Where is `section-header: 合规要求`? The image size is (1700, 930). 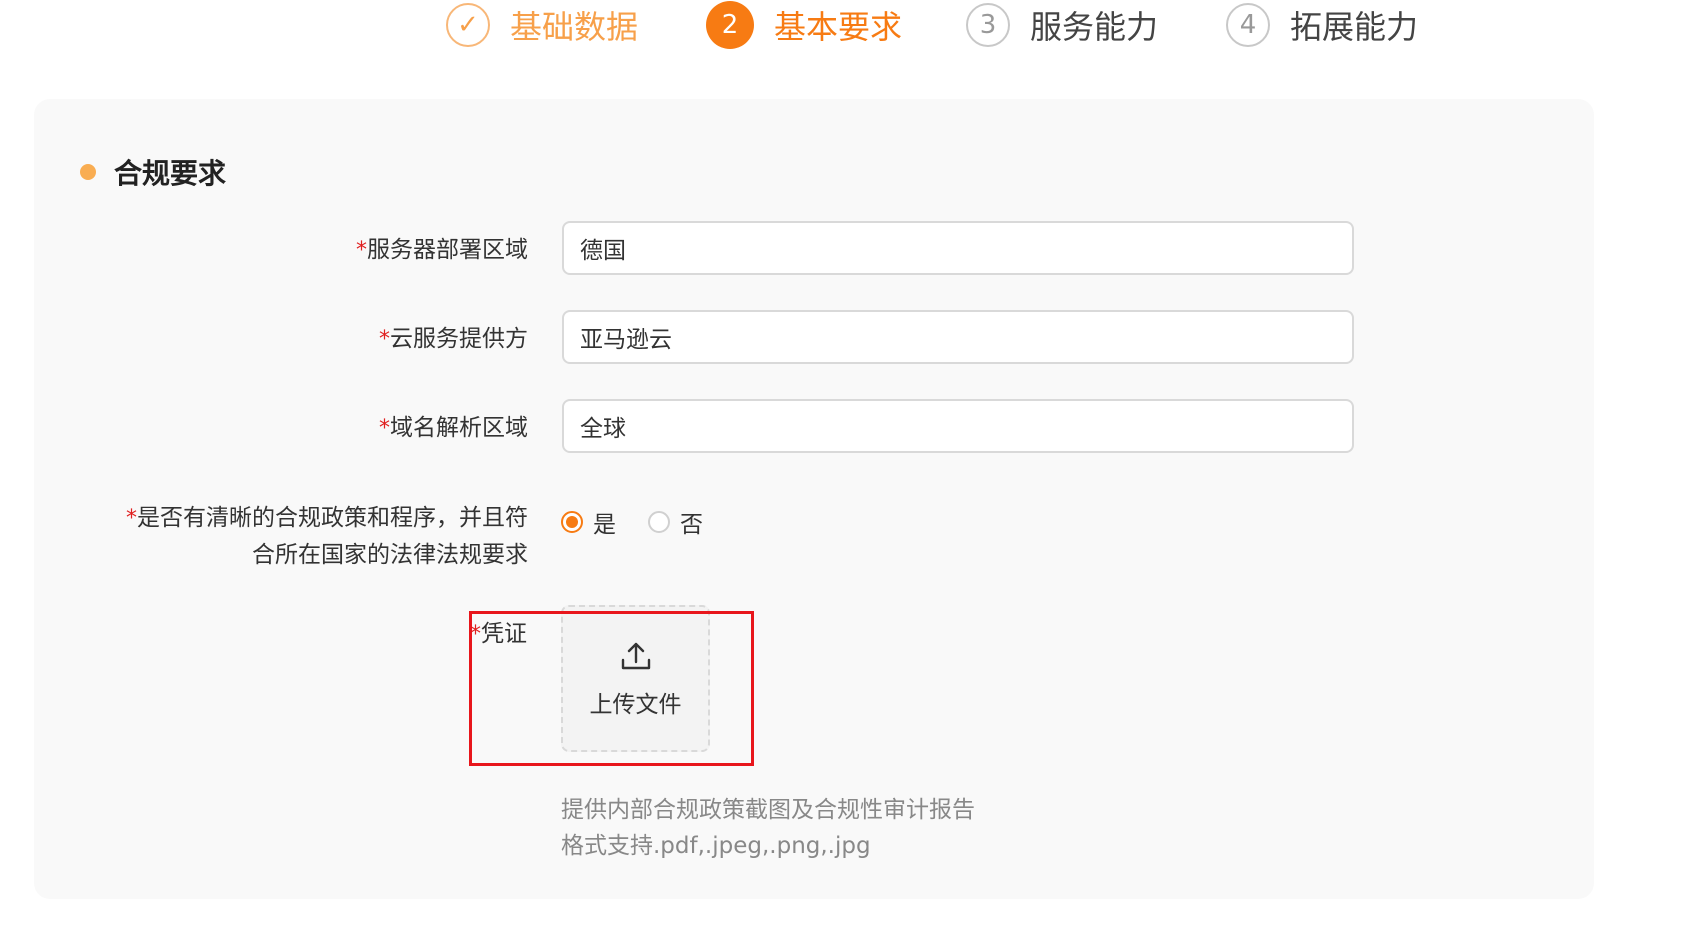 section-header: 合规要求 is located at coordinates (153, 172).